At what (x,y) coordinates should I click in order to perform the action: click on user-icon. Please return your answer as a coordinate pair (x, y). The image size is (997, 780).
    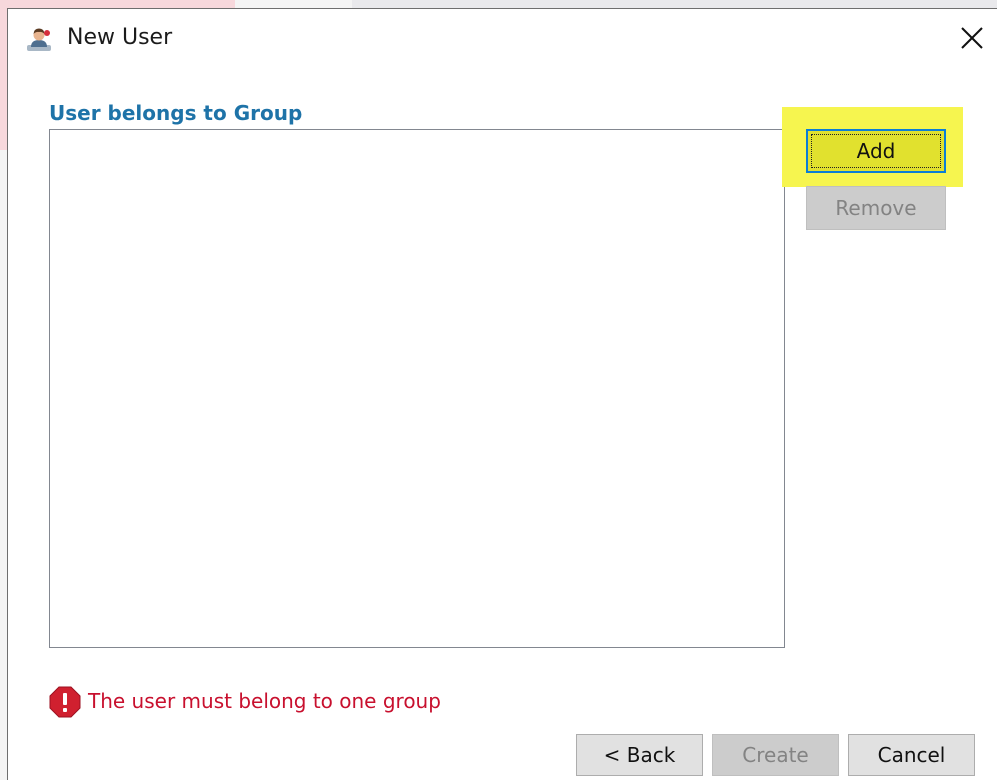
    Looking at the image, I should click on (39, 40).